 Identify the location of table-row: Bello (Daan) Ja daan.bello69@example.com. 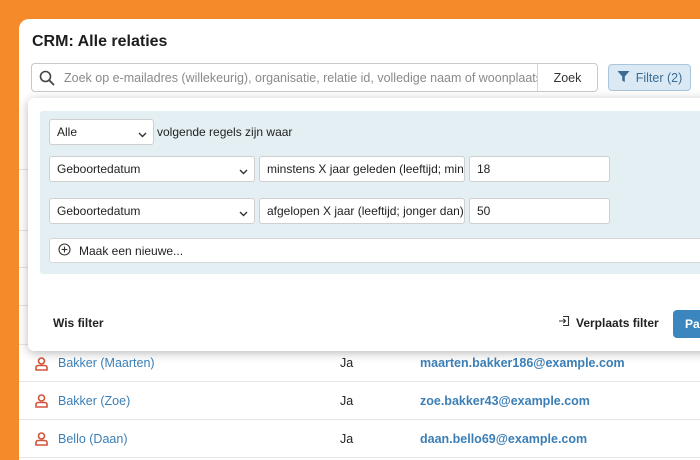
(359, 439).